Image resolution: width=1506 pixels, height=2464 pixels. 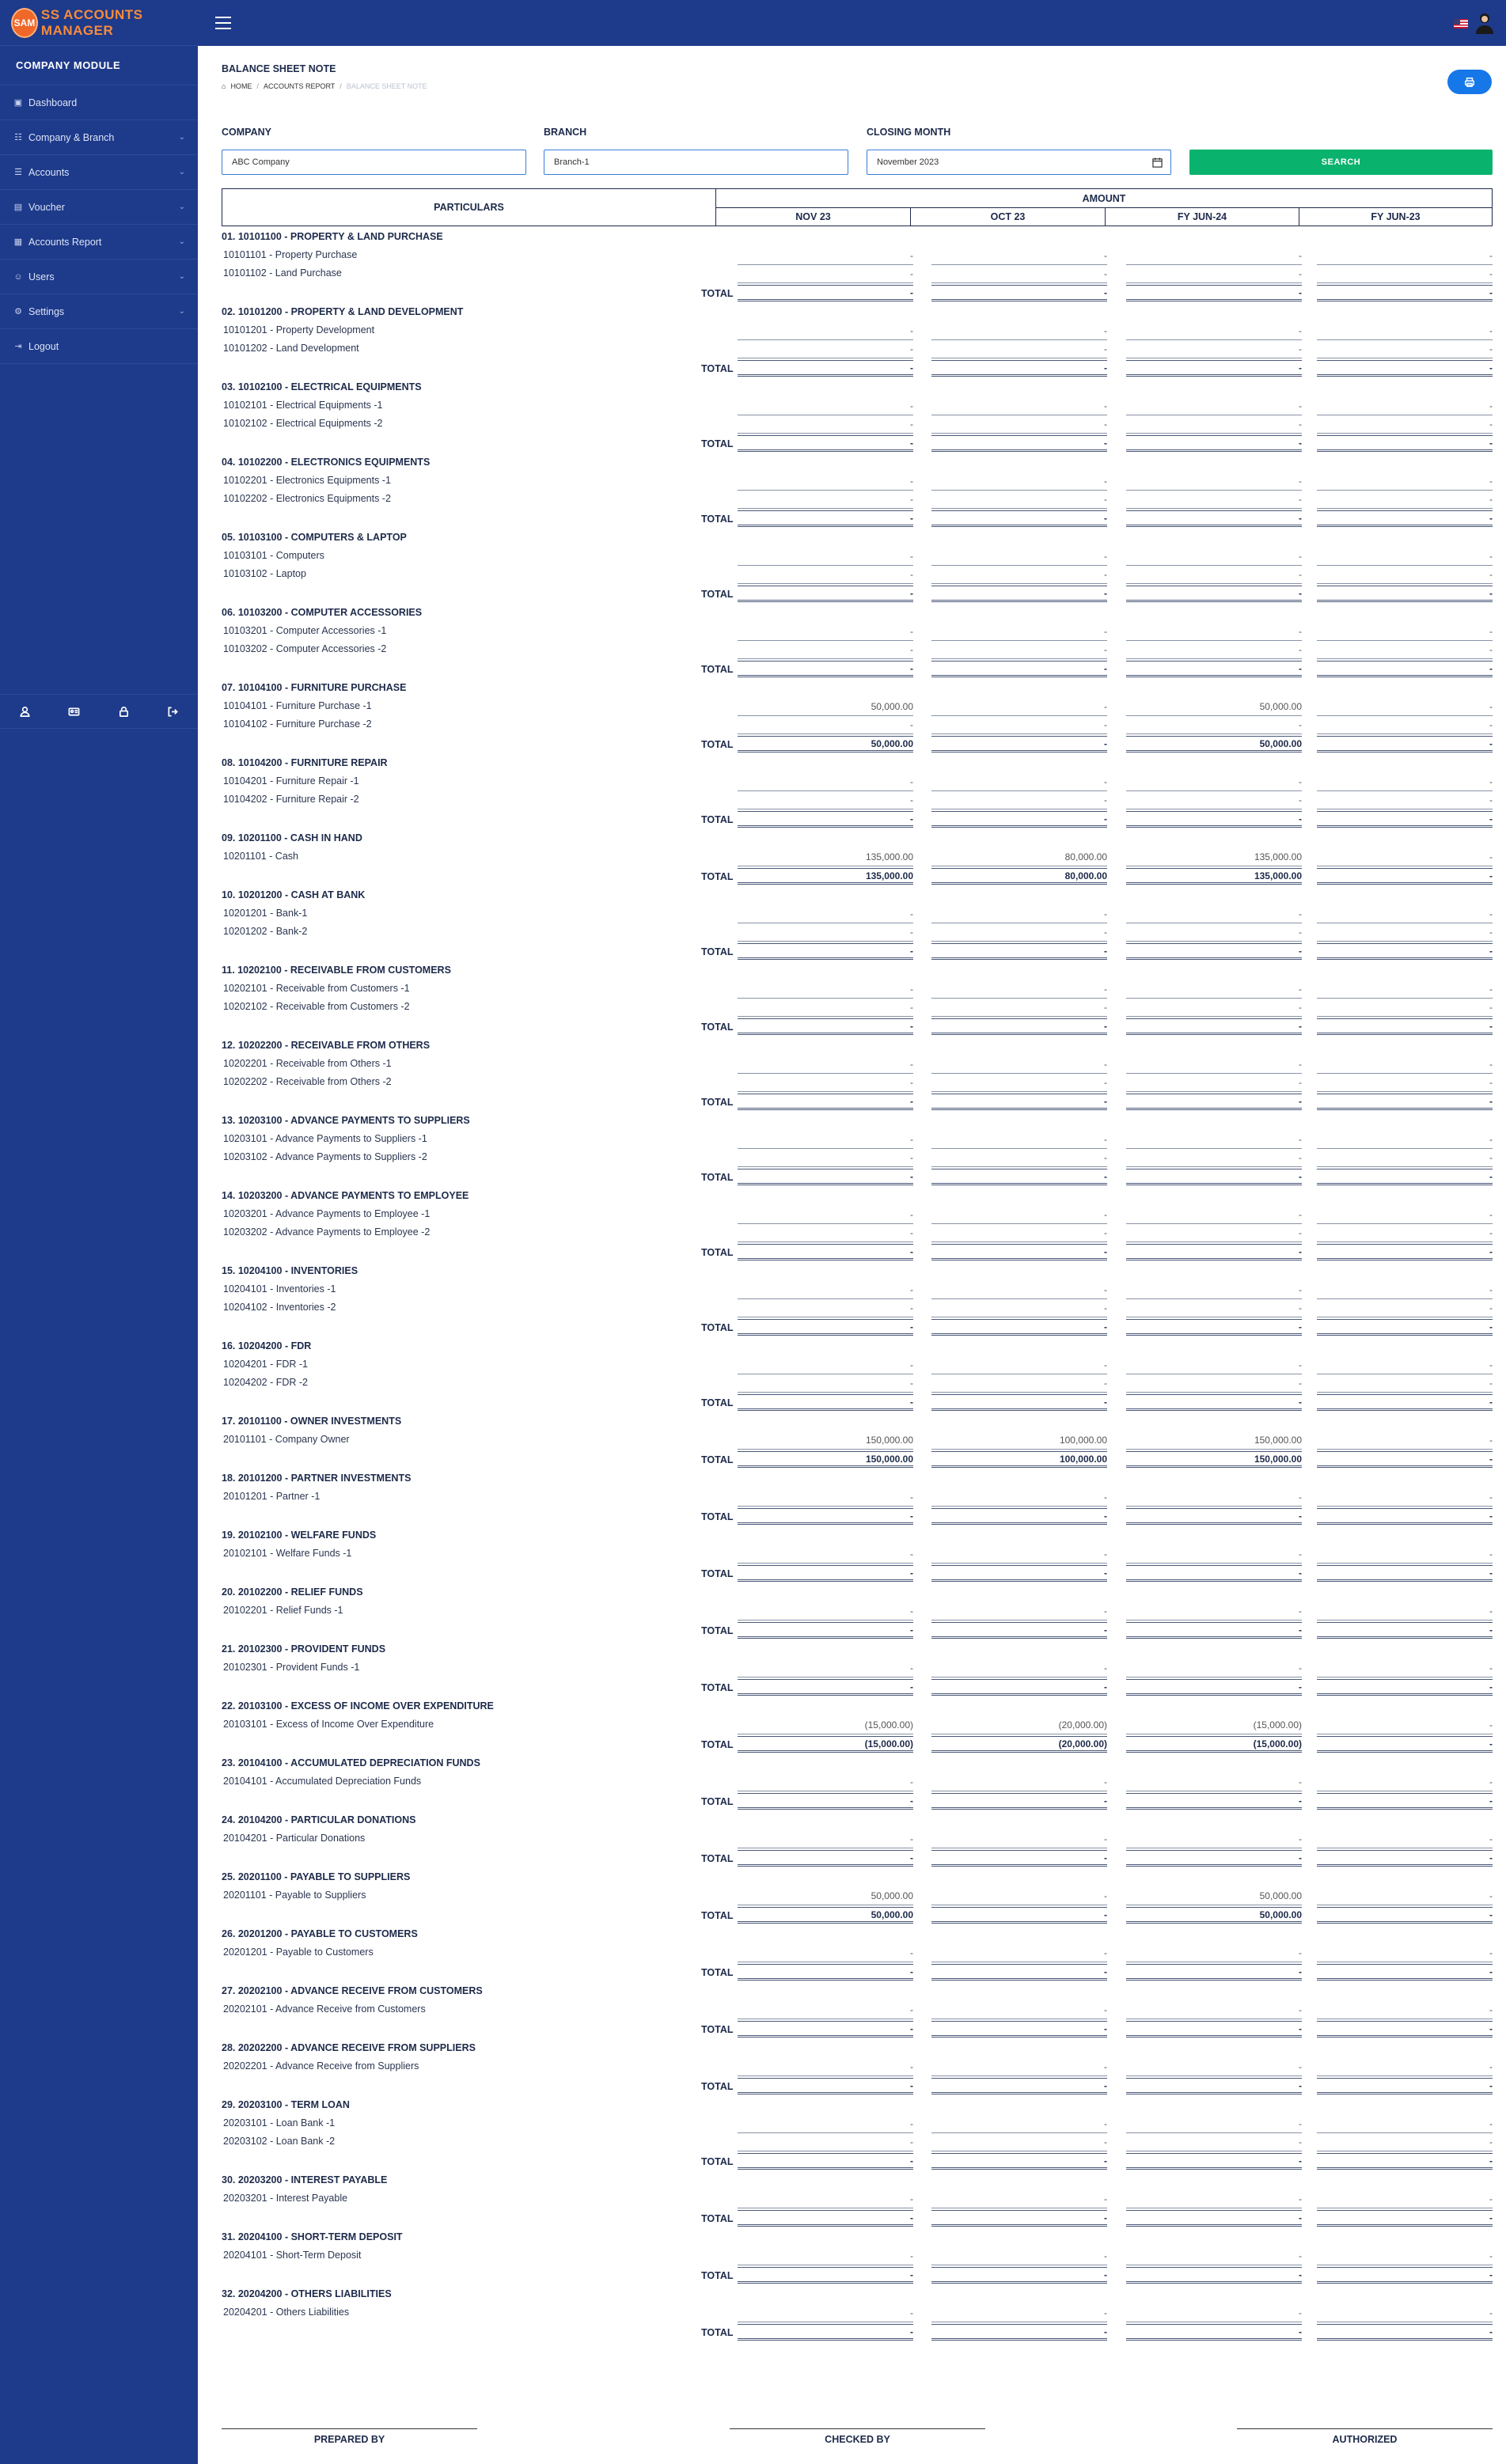 I want to click on sidebar-item-voucher: ▤ Voucher ⌄, so click(x=99, y=207).